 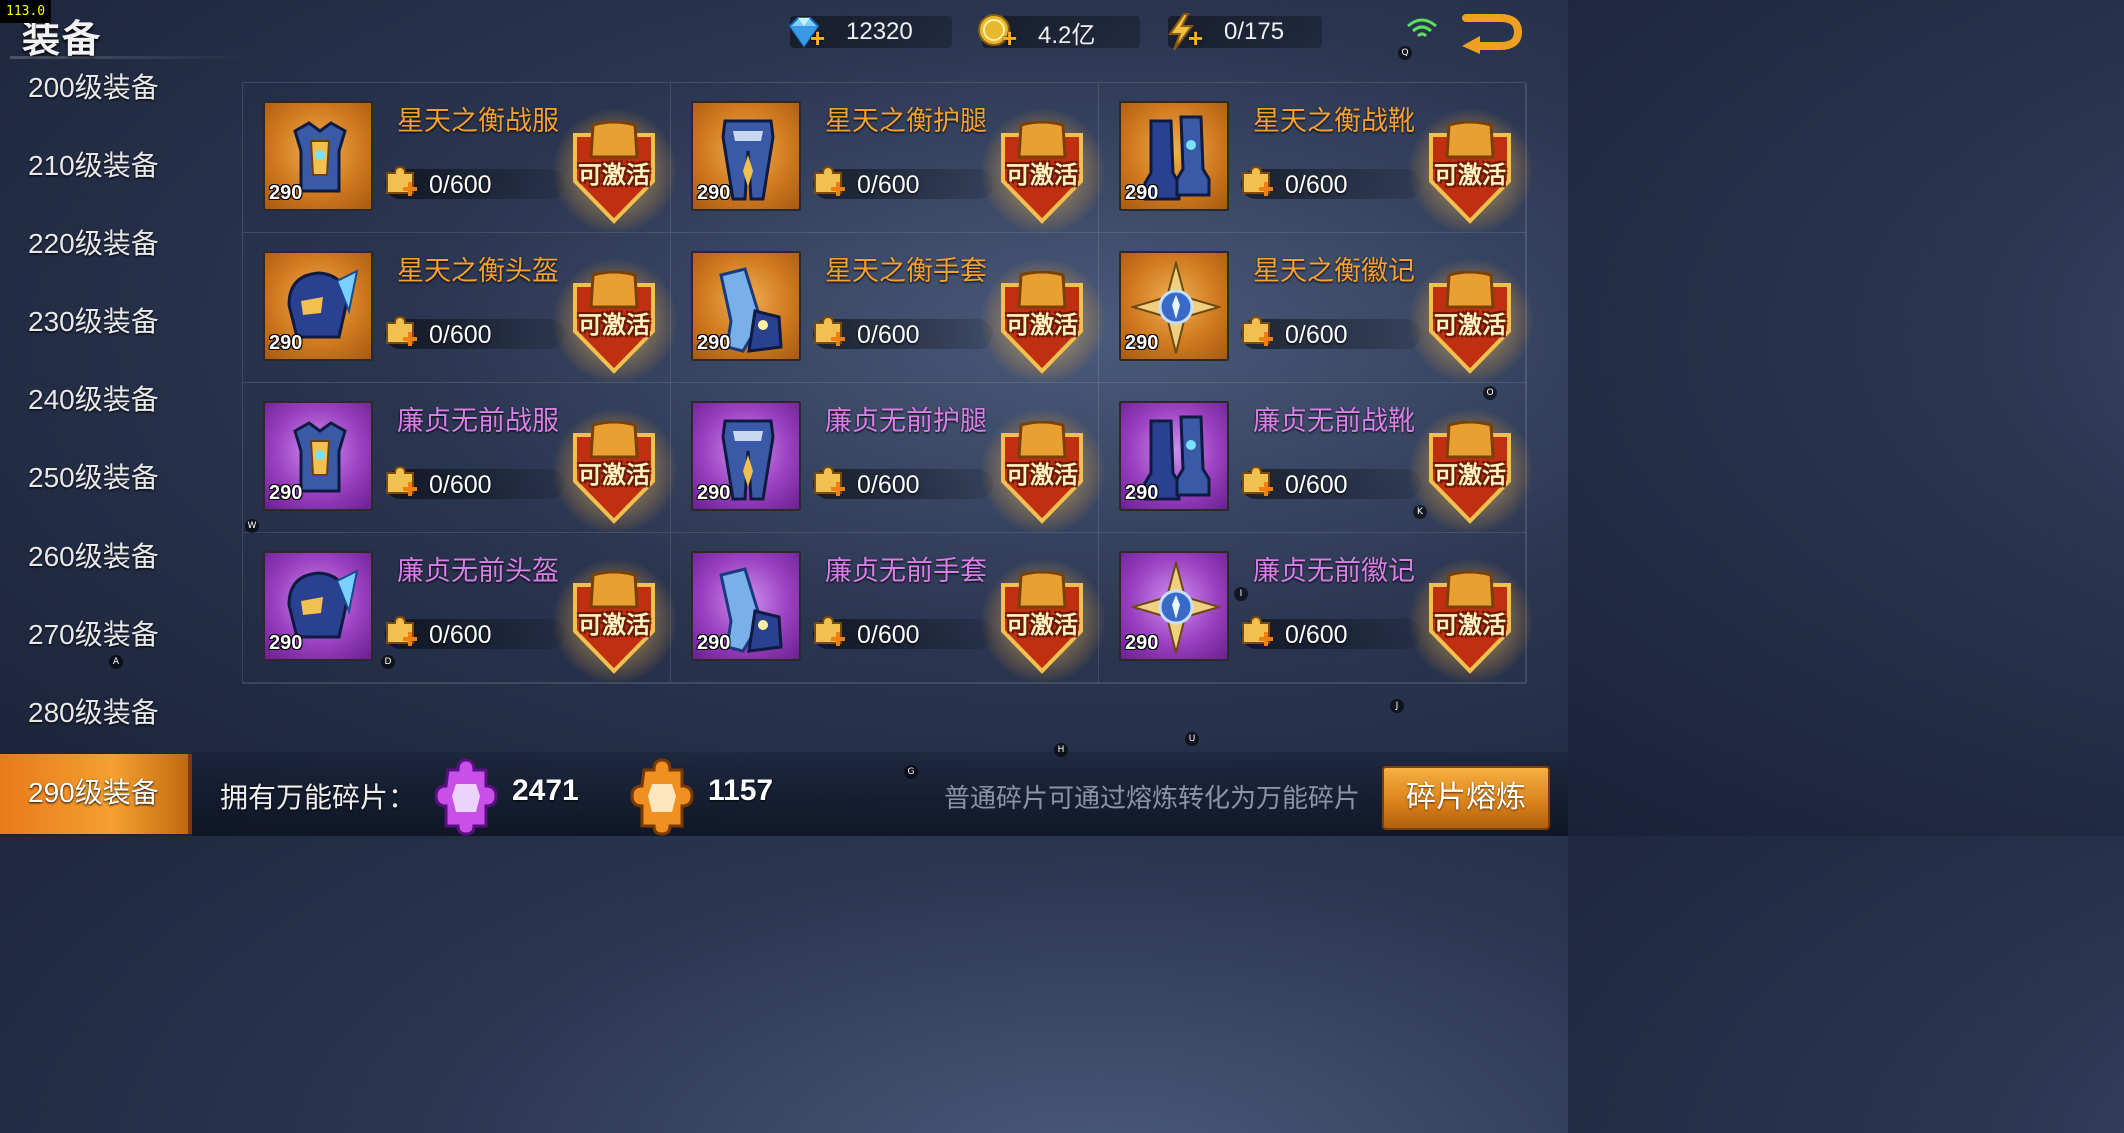 I want to click on equipment-card: 290 星天之衡战服 0/600 可激活, so click(x=460, y=158).